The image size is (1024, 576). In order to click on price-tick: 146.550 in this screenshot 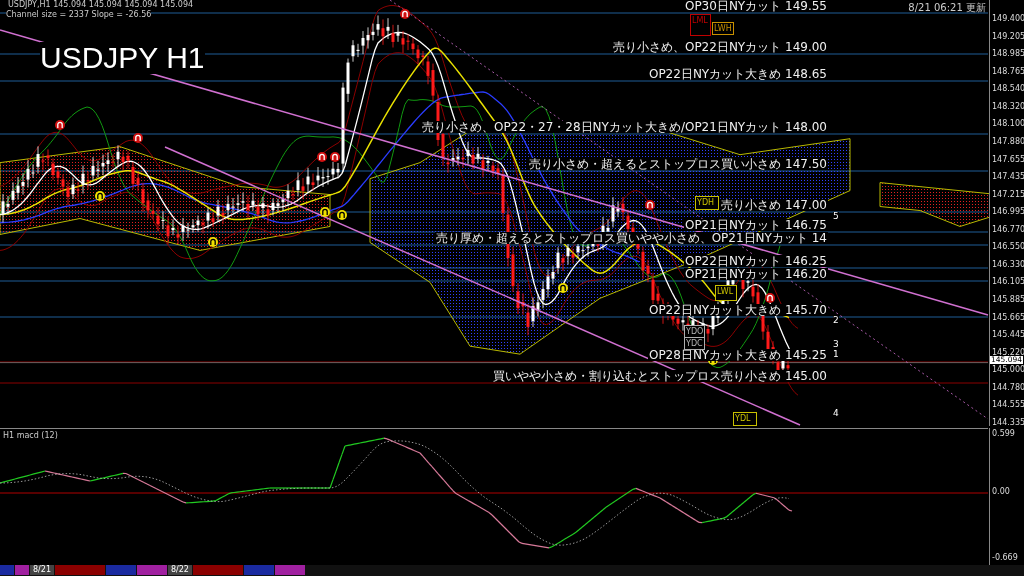, I will do `click(1008, 247)`.